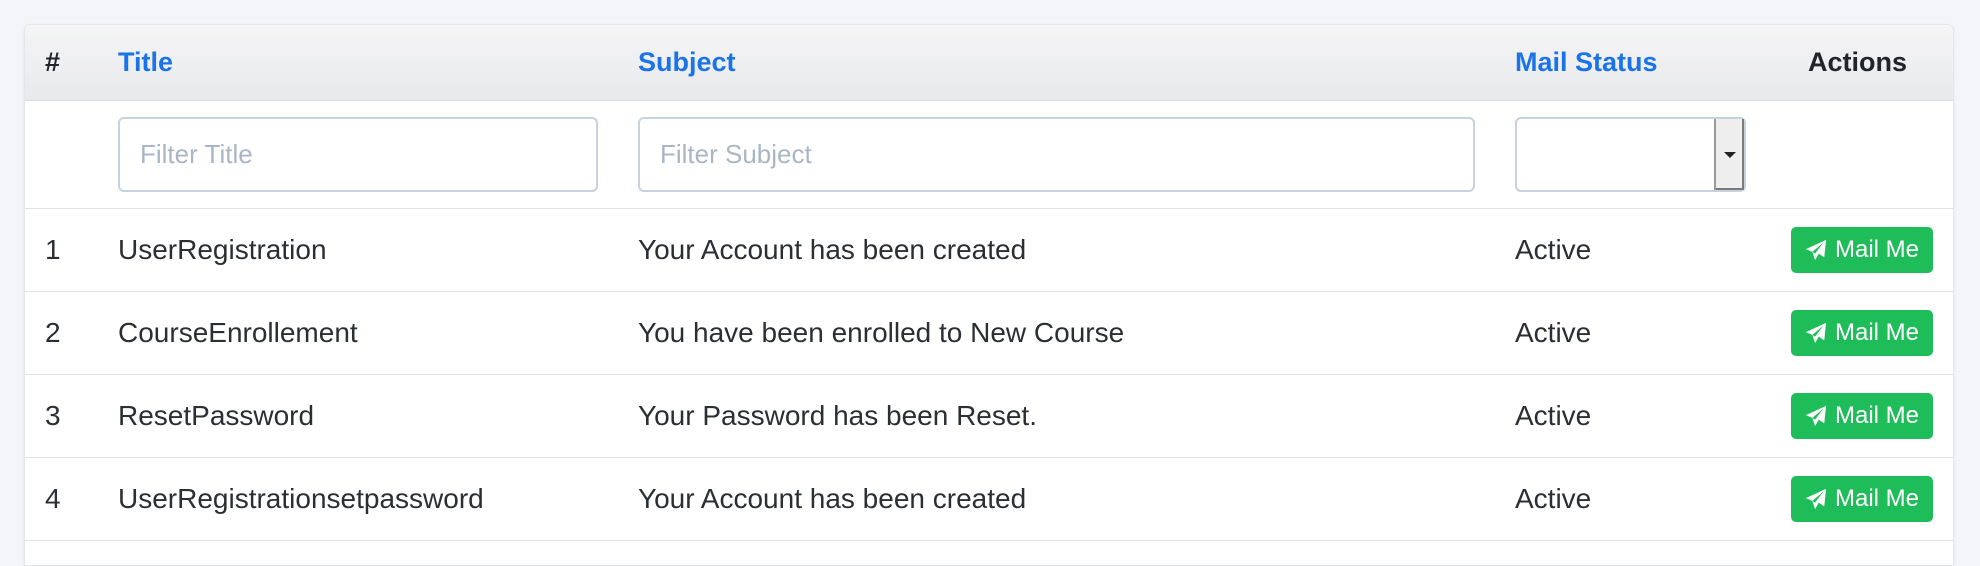 The width and height of the screenshot is (1980, 566). Describe the element at coordinates (378, 250) in the screenshot. I see `row-title: UserRegistration` at that location.